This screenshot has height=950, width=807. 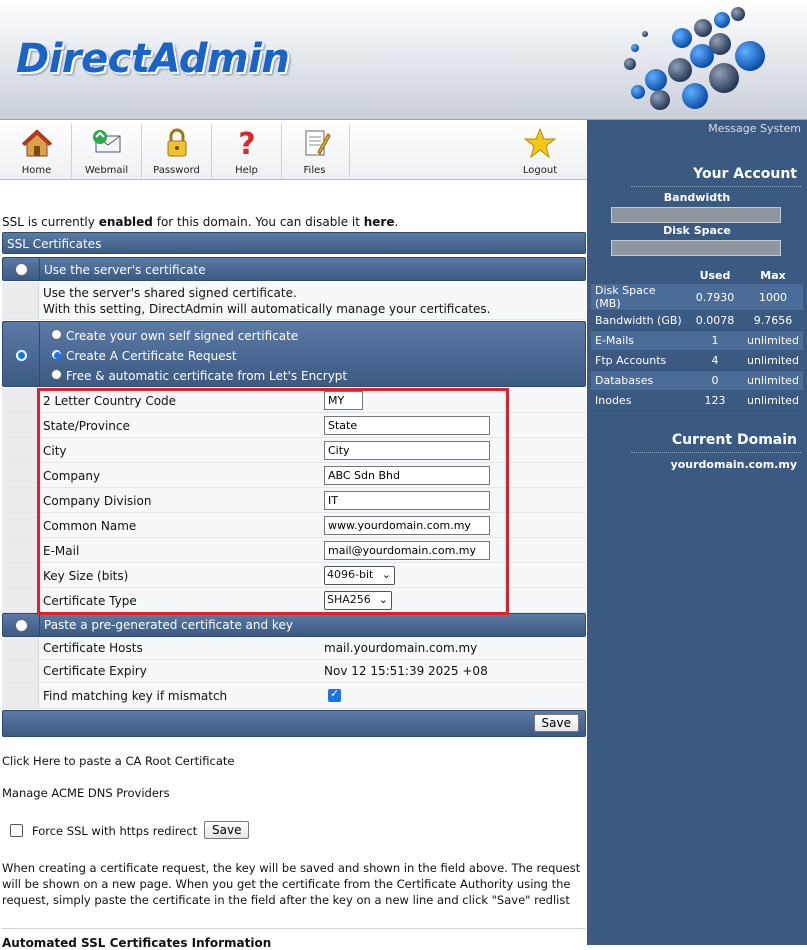 I want to click on nav-logout-label: Logout, so click(x=540, y=170).